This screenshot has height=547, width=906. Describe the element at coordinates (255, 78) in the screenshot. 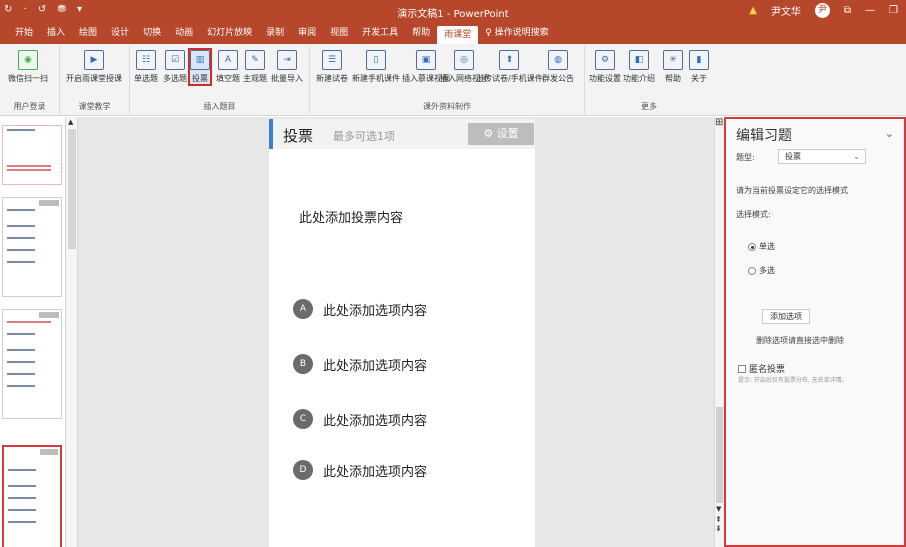

I see `subjective-label: 主观题` at that location.